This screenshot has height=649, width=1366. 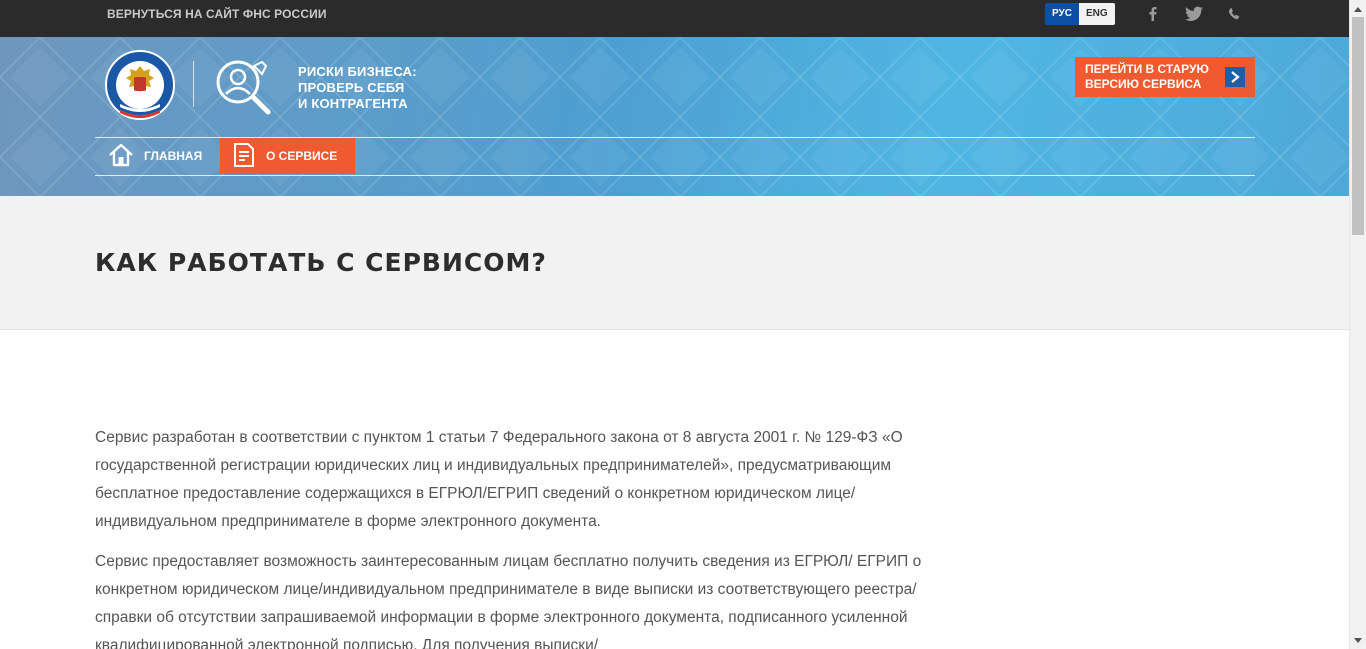 What do you see at coordinates (1235, 77) in the screenshot?
I see `chevron-right-icon` at bounding box center [1235, 77].